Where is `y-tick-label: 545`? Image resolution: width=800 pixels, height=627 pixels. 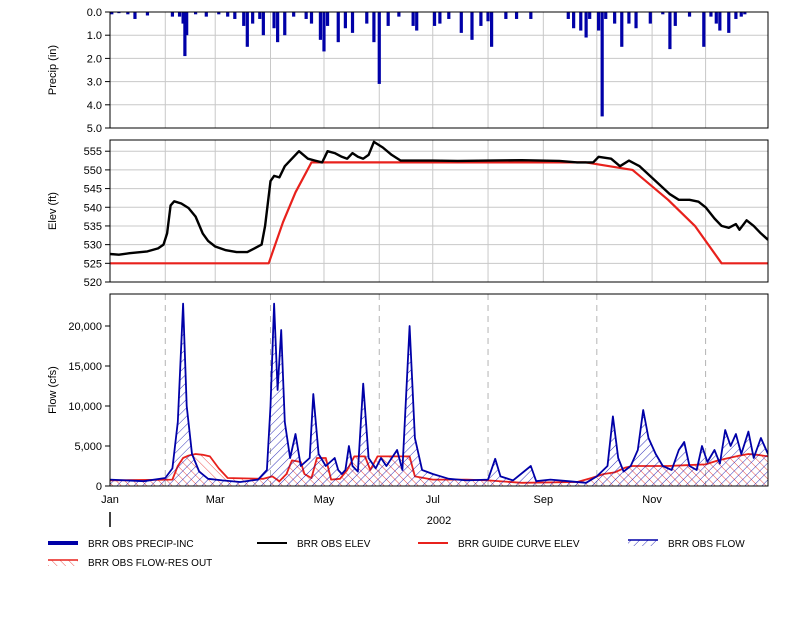
y-tick-label: 545 is located at coordinates (93, 190).